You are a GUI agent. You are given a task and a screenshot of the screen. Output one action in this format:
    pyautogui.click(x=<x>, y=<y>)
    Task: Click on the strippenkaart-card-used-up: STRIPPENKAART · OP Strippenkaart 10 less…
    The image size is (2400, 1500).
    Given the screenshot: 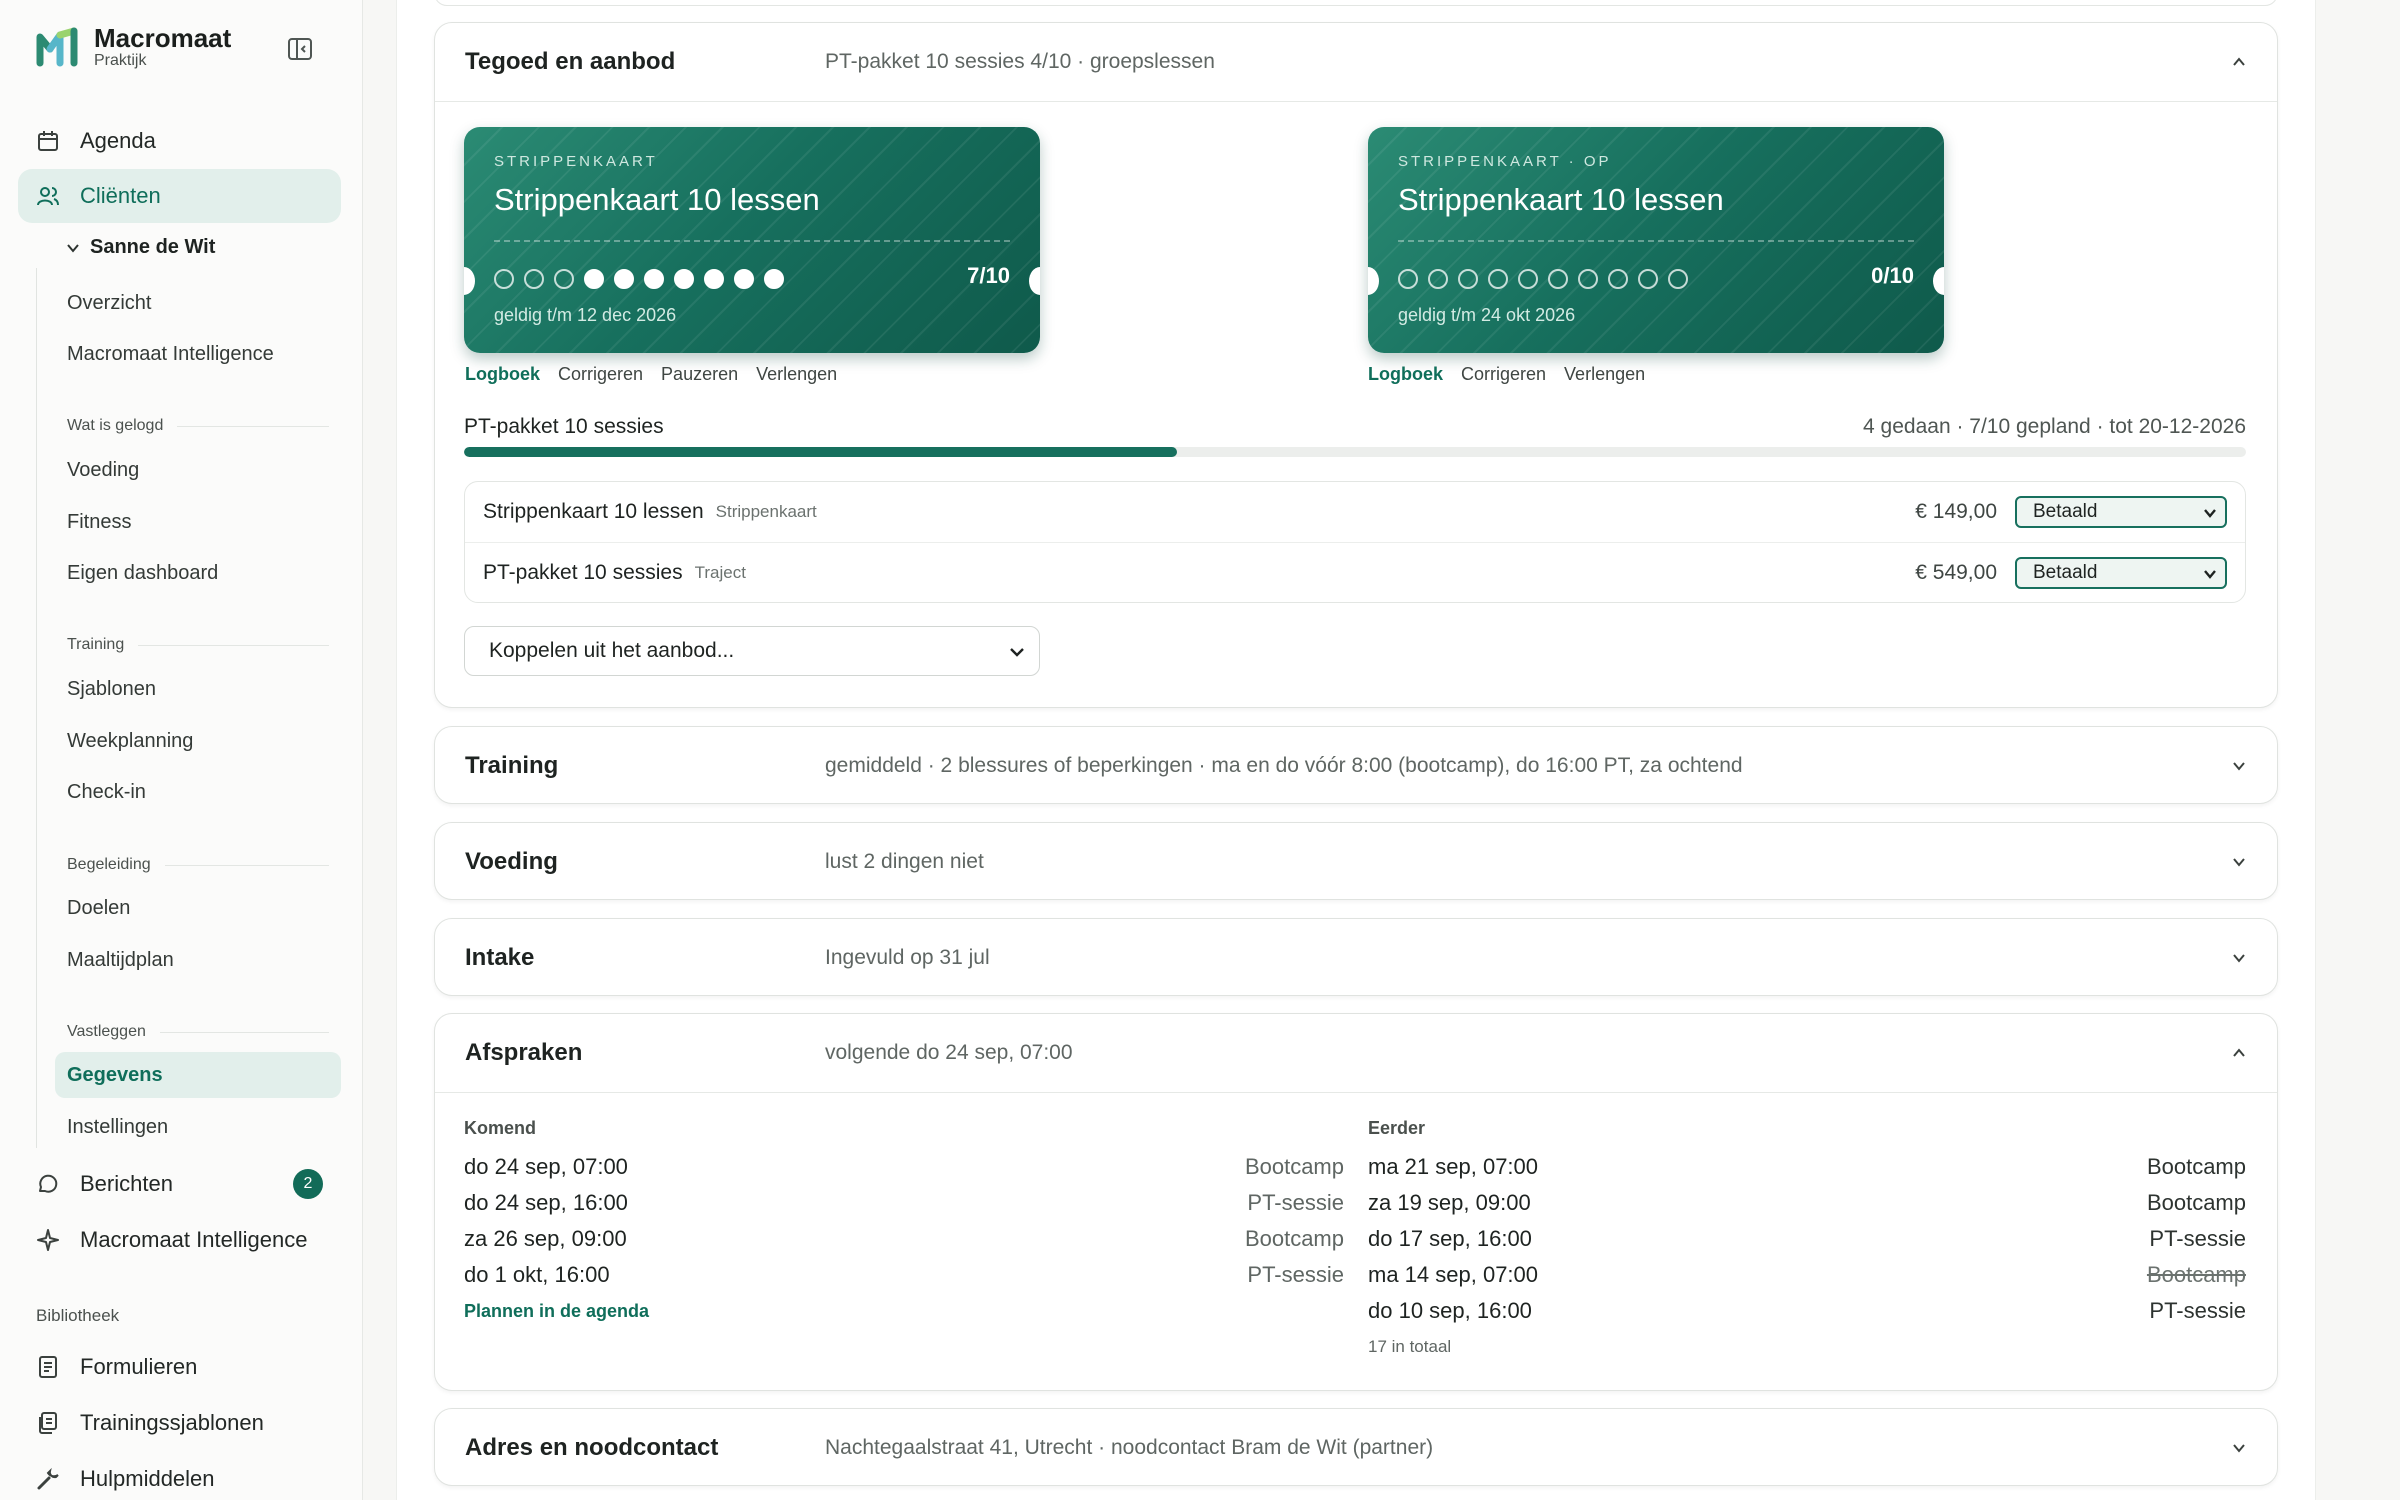 What is the action you would take?
    pyautogui.click(x=1656, y=240)
    